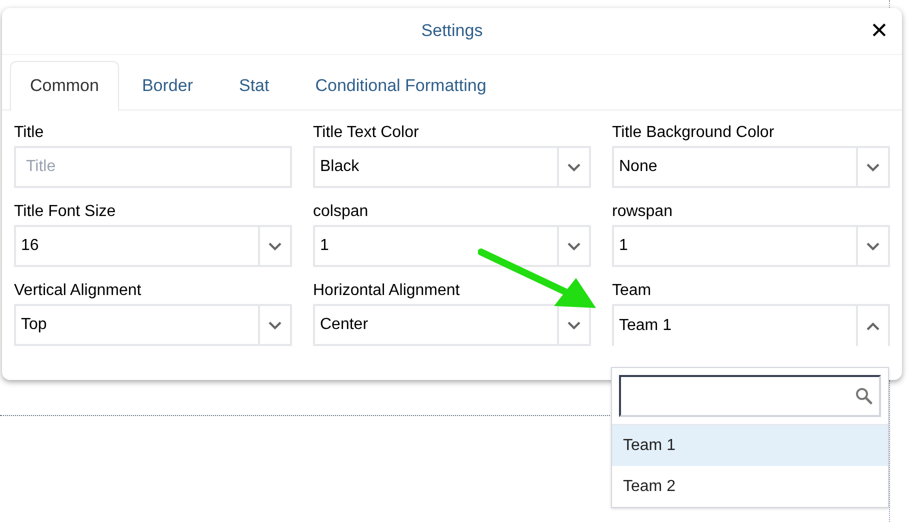 The width and height of the screenshot is (912, 522). I want to click on field-label: Title Text Color, so click(366, 133).